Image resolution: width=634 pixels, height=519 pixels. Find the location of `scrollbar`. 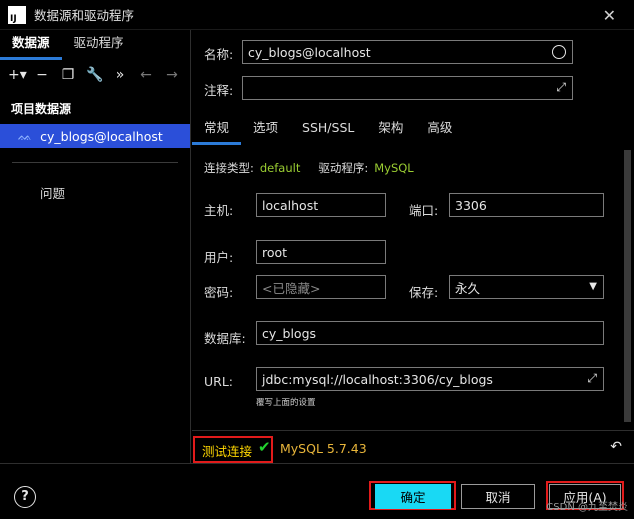

scrollbar is located at coordinates (627, 286).